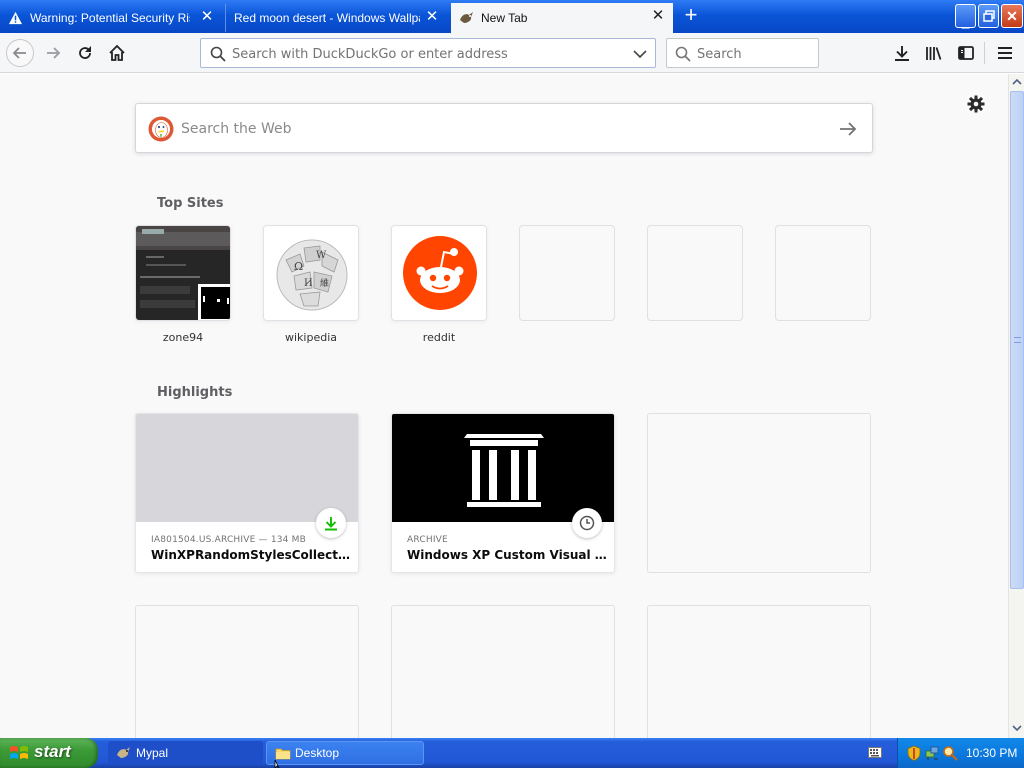 Image resolution: width=1024 pixels, height=768 pixels. Describe the element at coordinates (507, 555) in the screenshot. I see `highlight-title: Windows XP Custom Visual Styles` at that location.